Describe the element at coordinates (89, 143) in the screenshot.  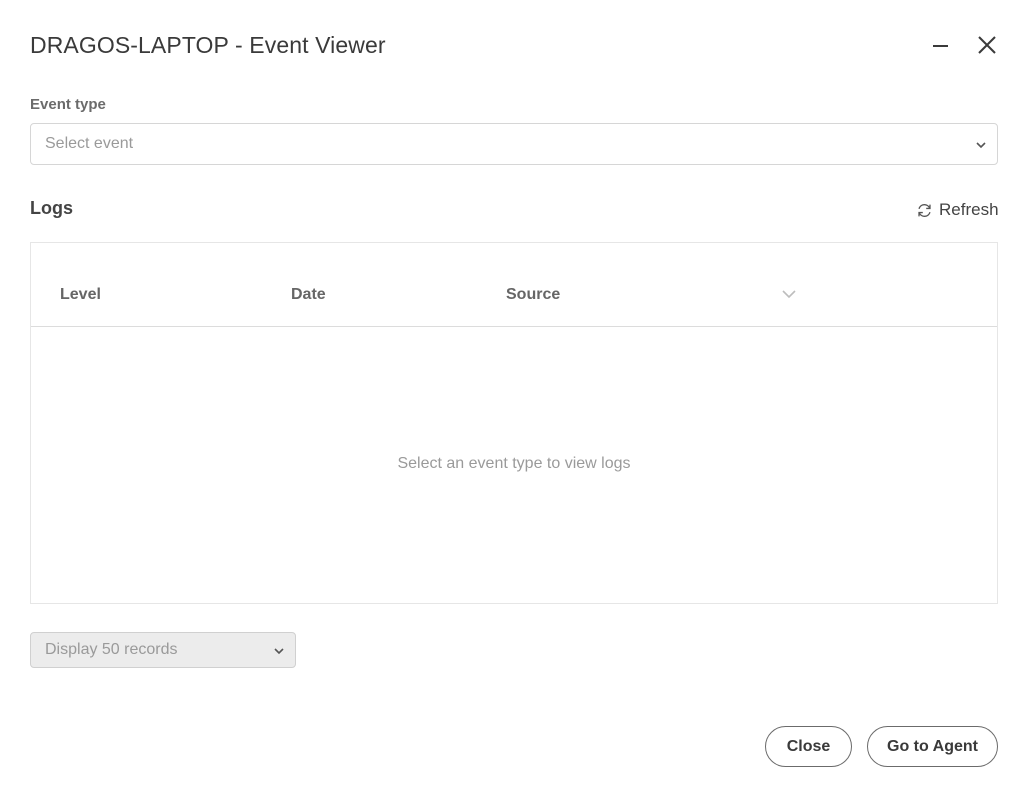
I see `event-type-placeholder: Select event` at that location.